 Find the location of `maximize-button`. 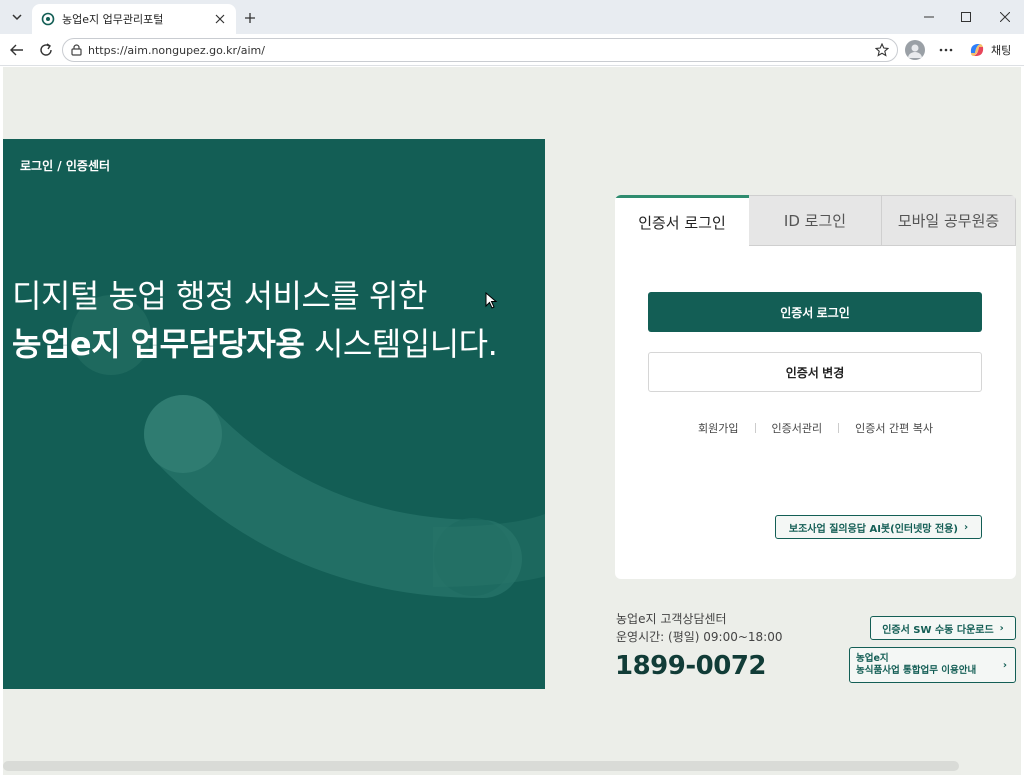

maximize-button is located at coordinates (966, 17).